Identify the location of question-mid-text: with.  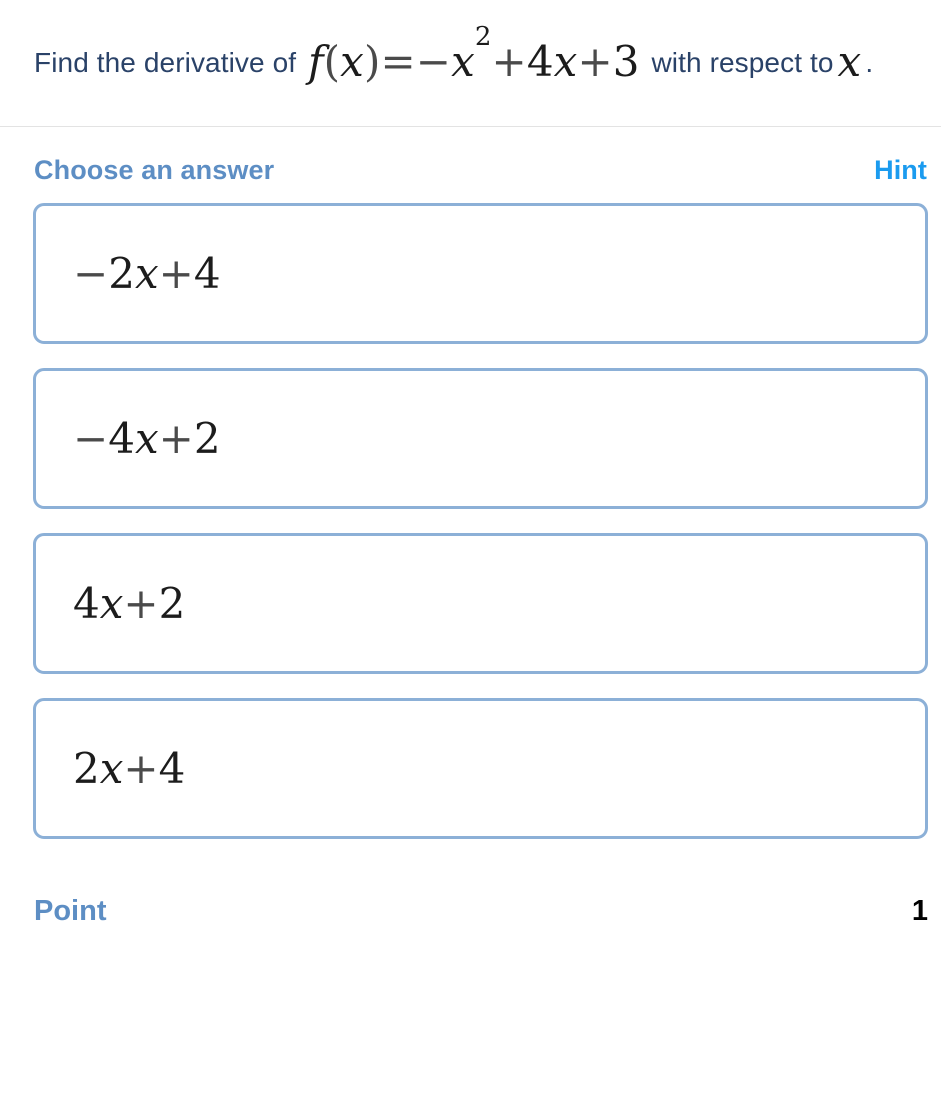
(676, 62).